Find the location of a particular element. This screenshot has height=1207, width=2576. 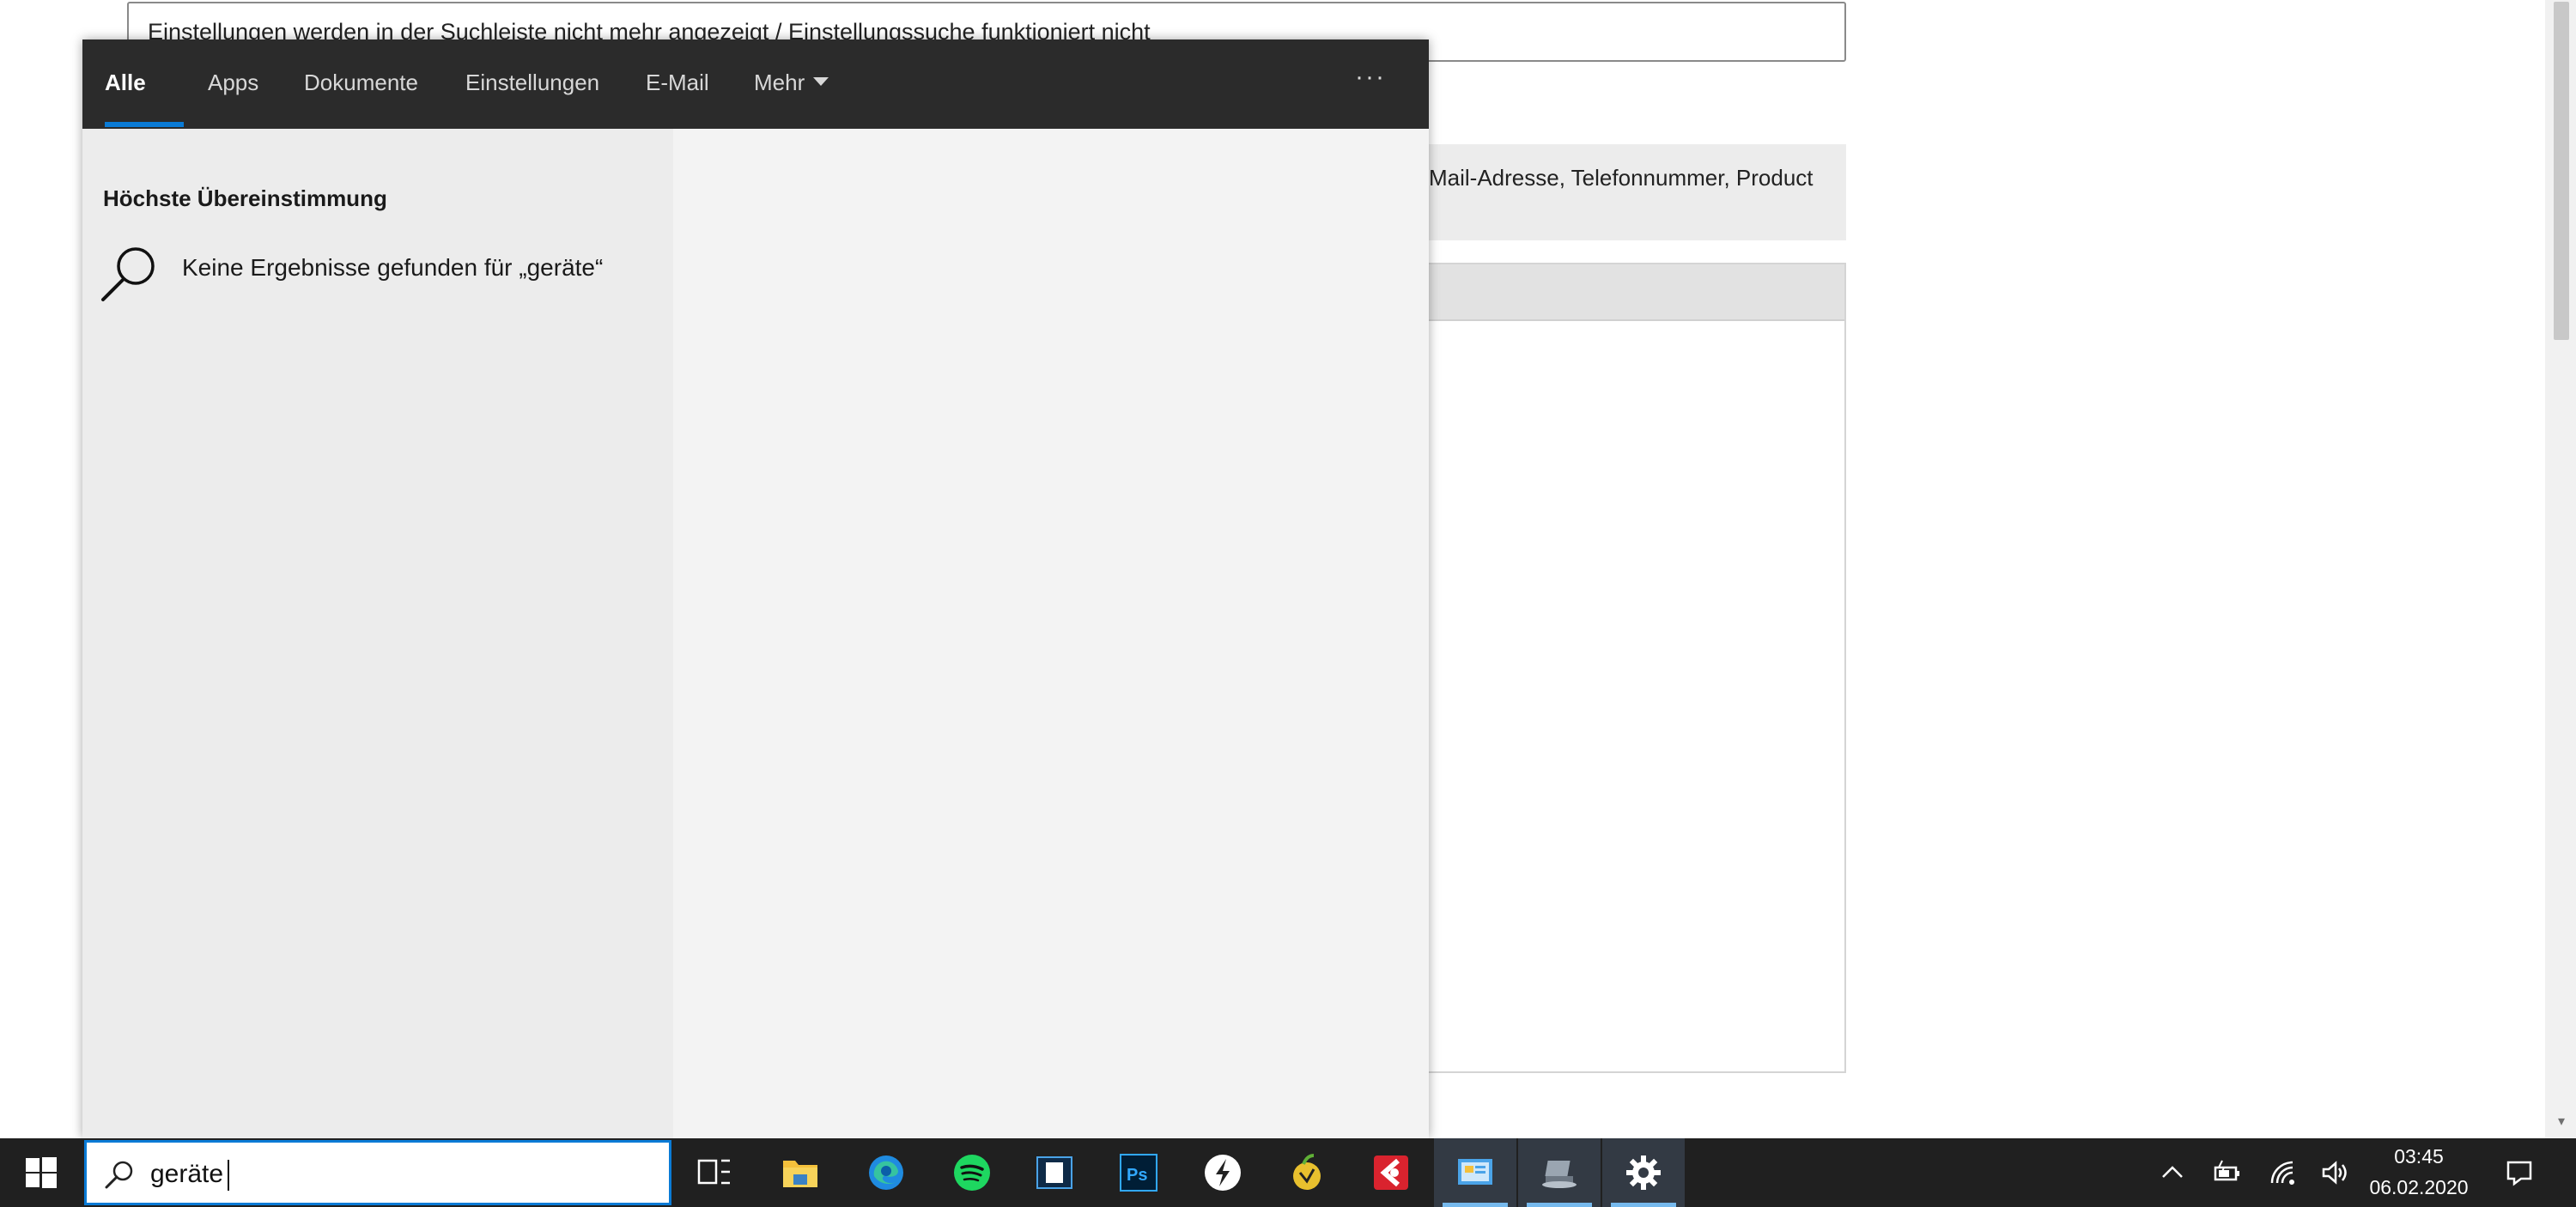

battery-icon is located at coordinates (2226, 1170).